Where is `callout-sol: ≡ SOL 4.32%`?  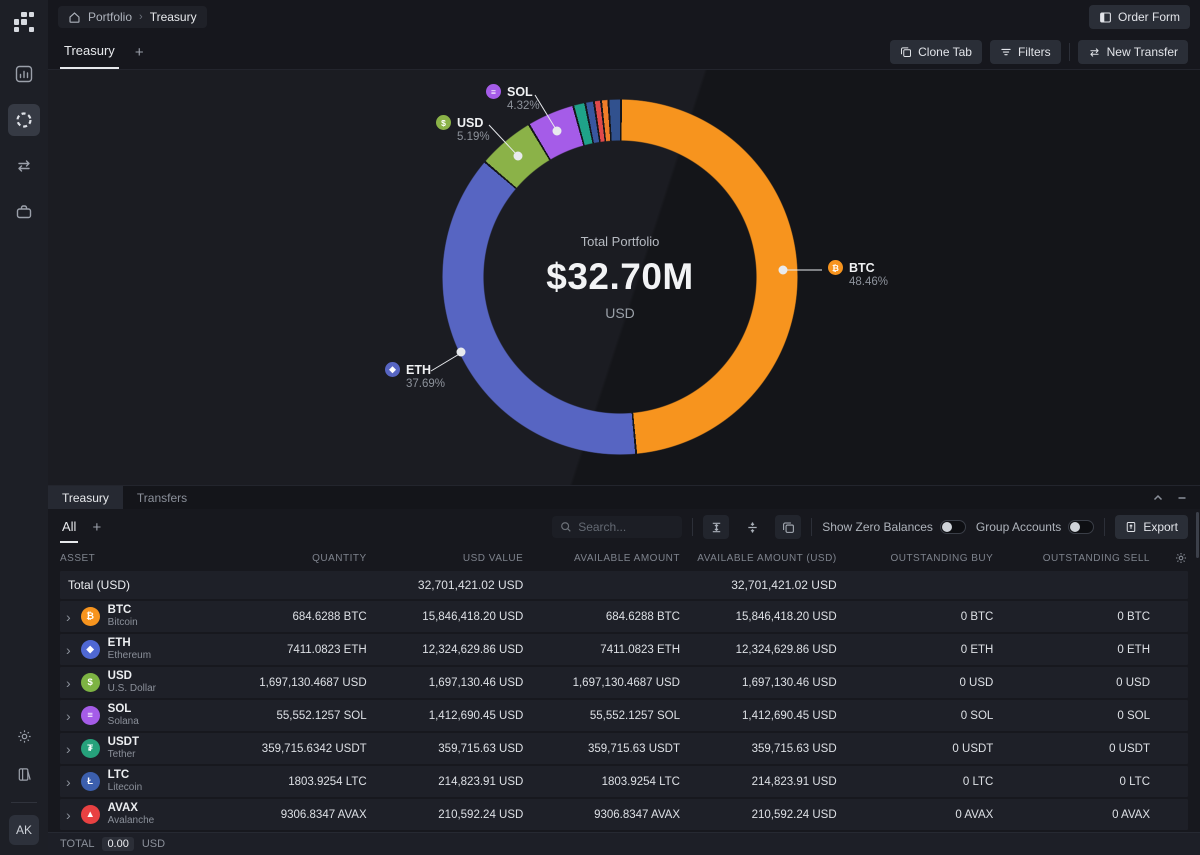 callout-sol: ≡ SOL 4.32% is located at coordinates (513, 98).